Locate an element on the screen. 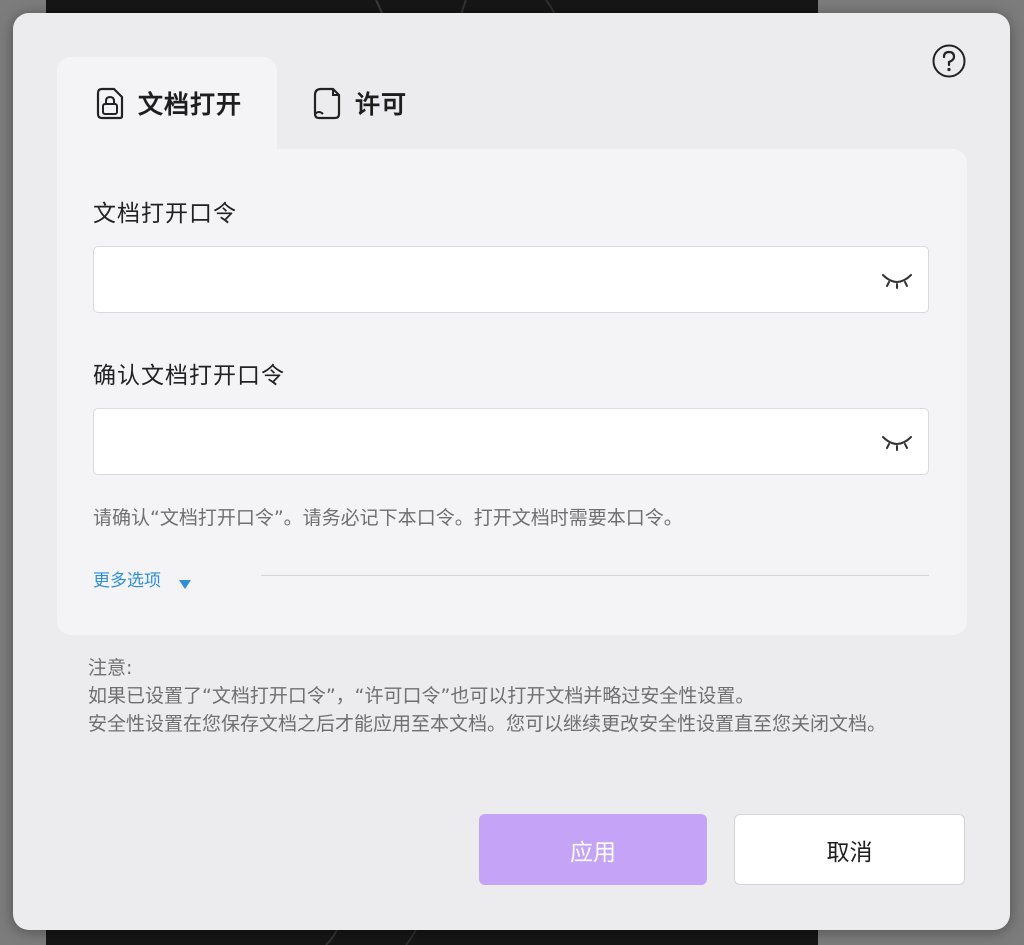 This screenshot has width=1024, height=945. confirm-password-input is located at coordinates (490, 442).